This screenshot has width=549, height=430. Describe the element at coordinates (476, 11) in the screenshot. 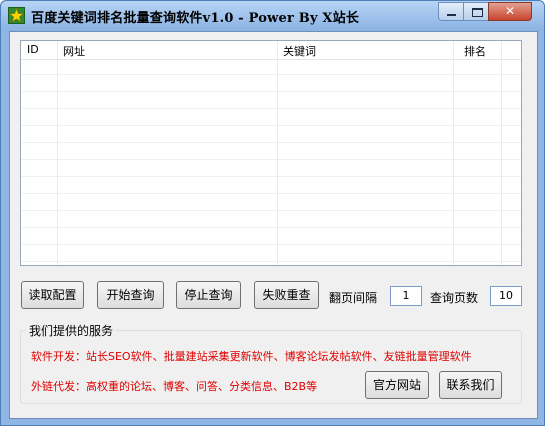

I see `maximize-icon` at that location.